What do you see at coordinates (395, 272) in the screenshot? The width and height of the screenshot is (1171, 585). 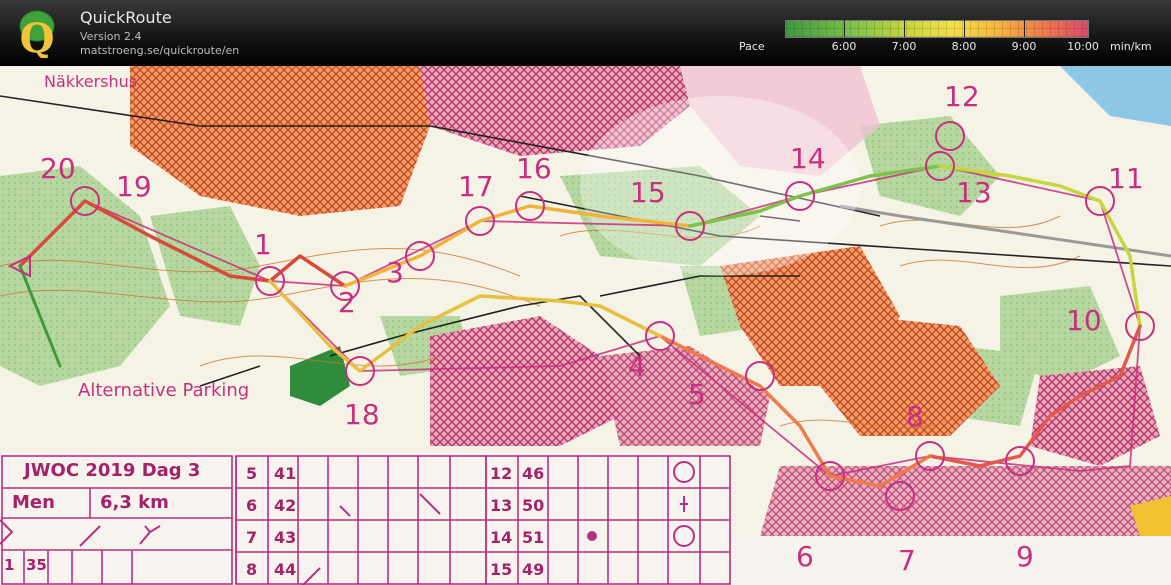 I see `control-number: 3` at bounding box center [395, 272].